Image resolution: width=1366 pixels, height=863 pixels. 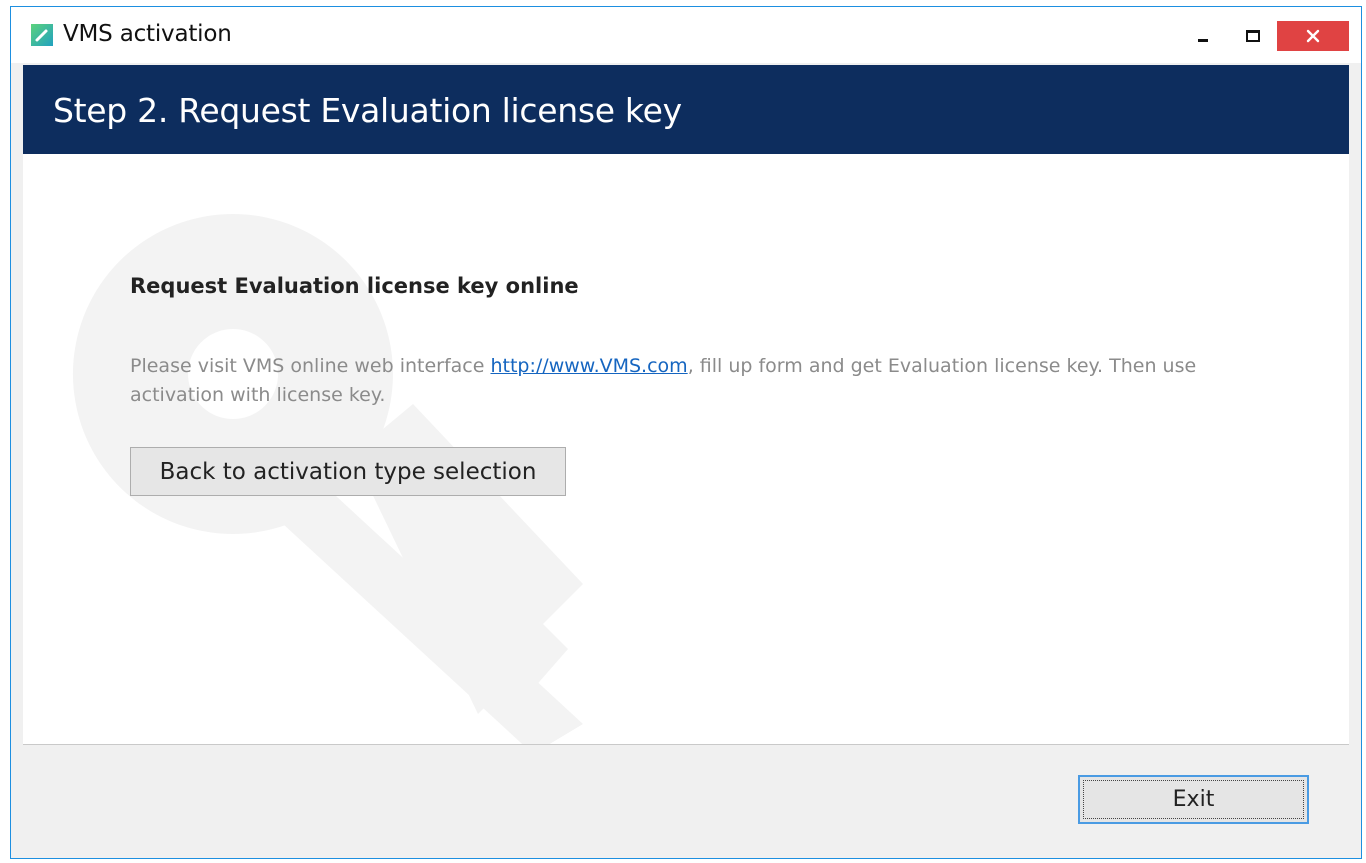 What do you see at coordinates (1203, 36) in the screenshot?
I see `minimize-button` at bounding box center [1203, 36].